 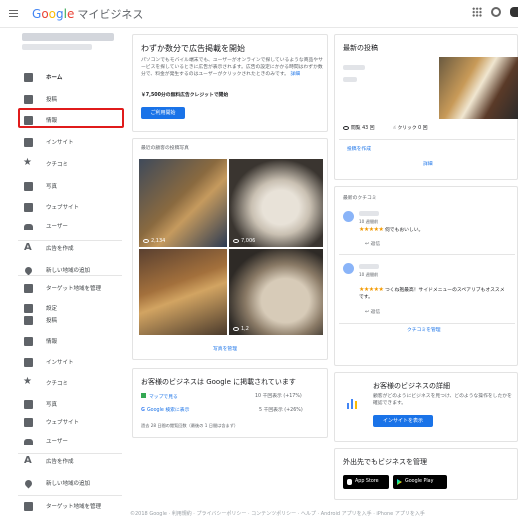 I want to click on google-my-business-logo: Google マイビジネス, so click(x=87, y=14).